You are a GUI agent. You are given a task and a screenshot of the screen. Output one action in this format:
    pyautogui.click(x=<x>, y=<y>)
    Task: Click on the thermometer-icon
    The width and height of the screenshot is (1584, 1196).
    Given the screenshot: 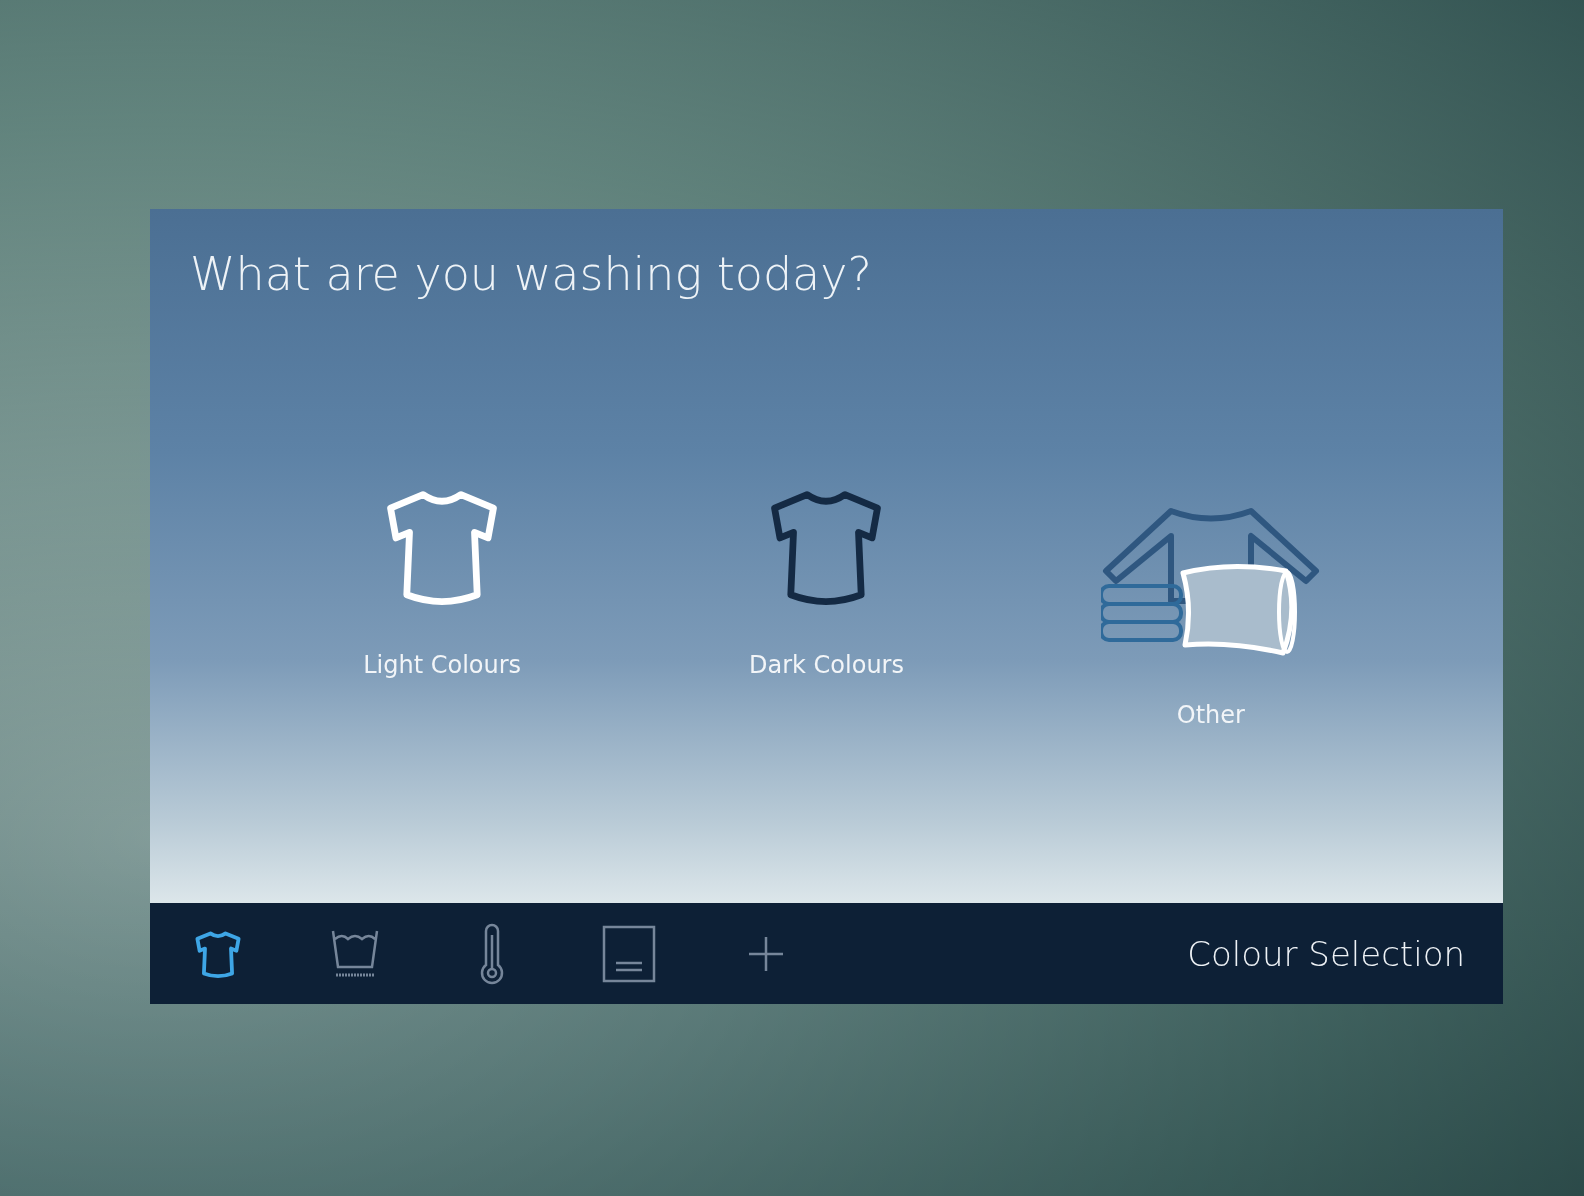 What is the action you would take?
    pyautogui.click(x=492, y=953)
    